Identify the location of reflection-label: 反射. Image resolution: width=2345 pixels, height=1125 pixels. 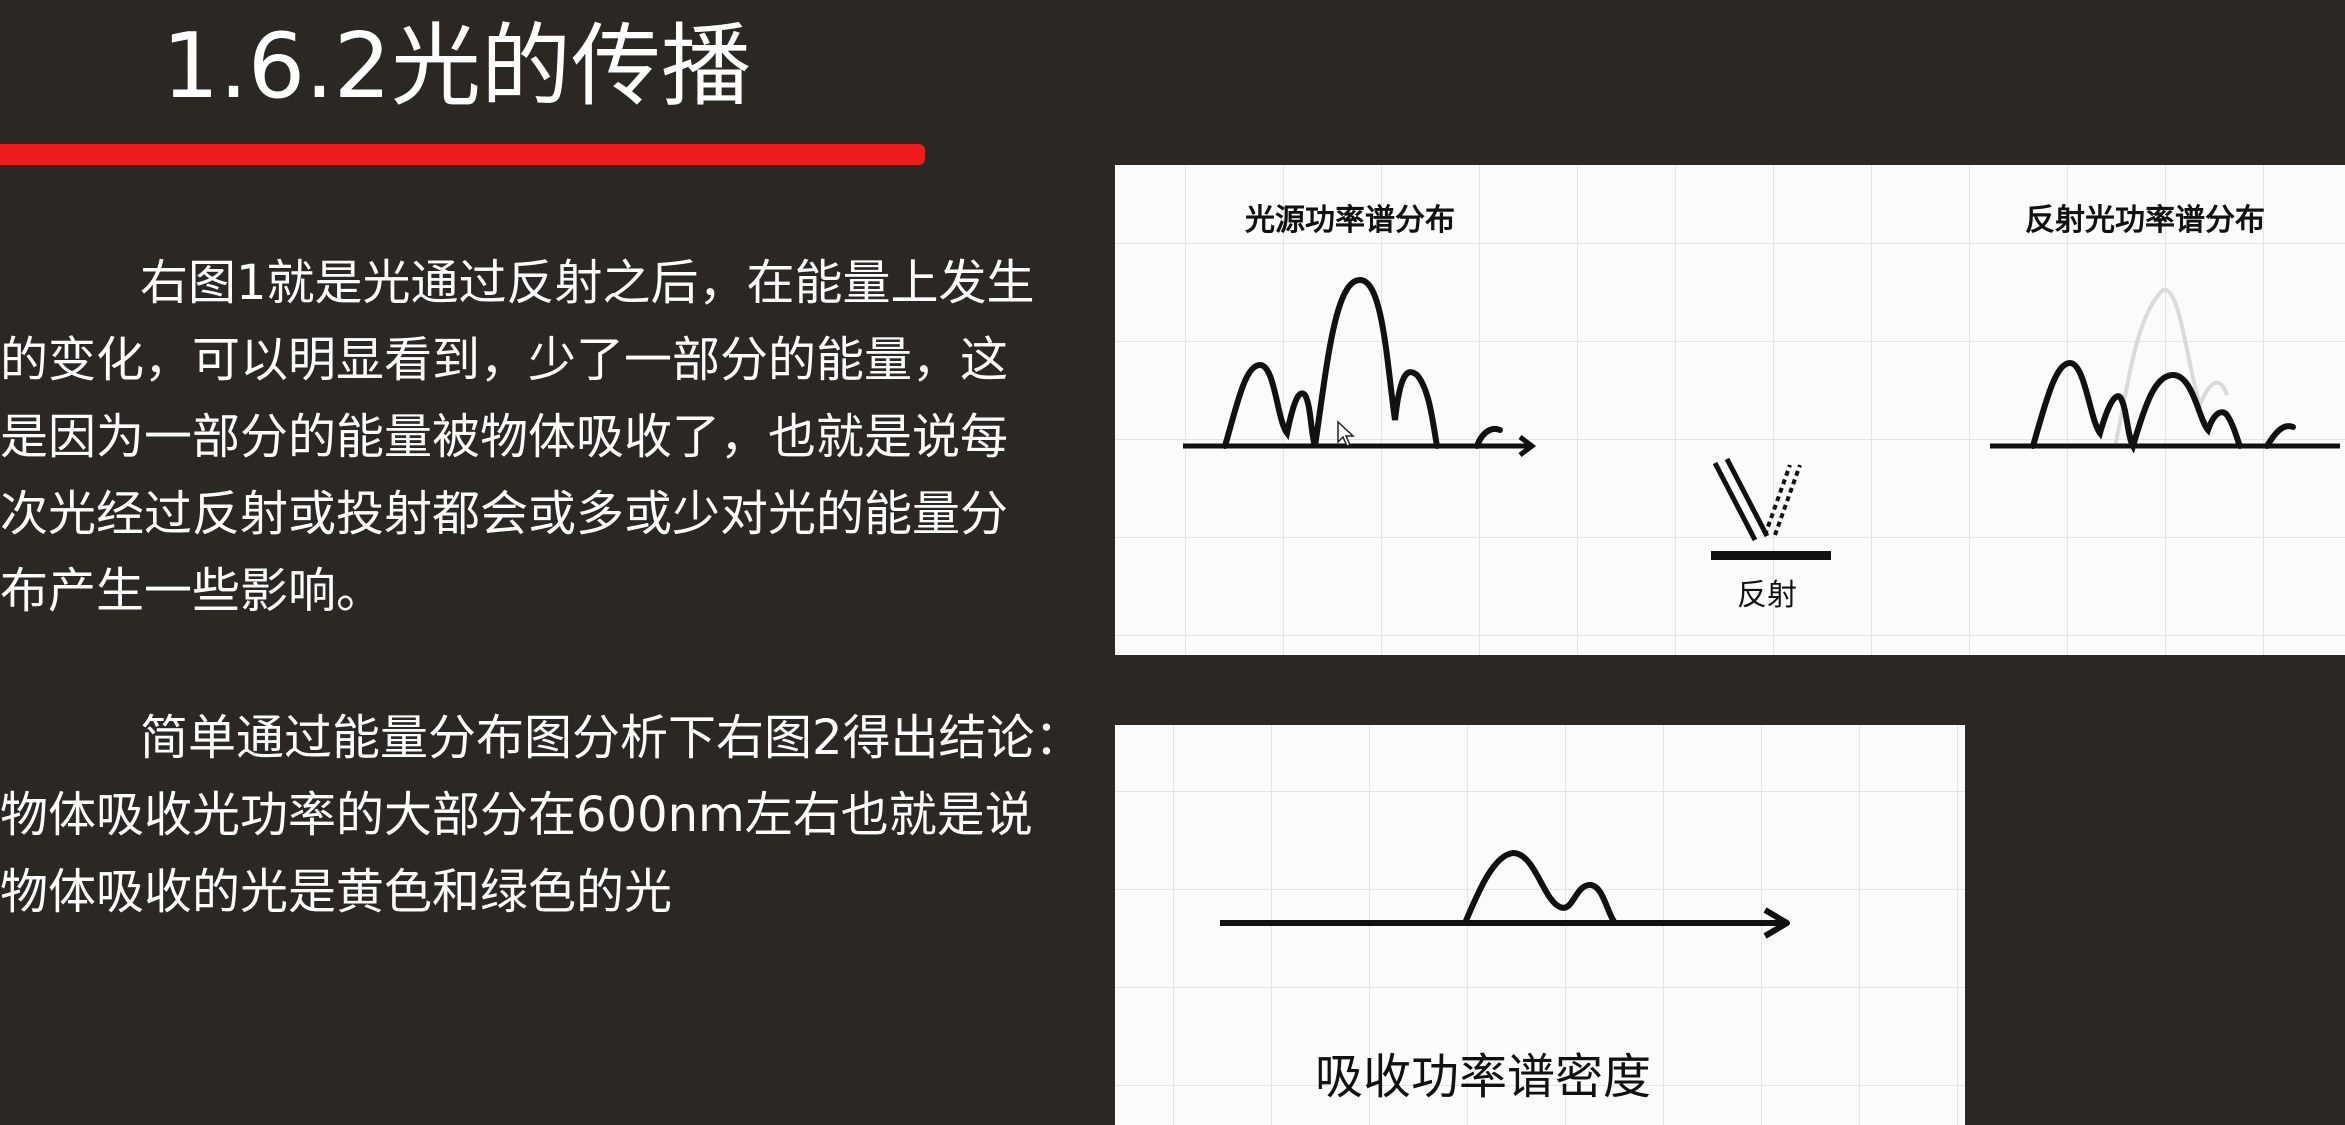
(1767, 595).